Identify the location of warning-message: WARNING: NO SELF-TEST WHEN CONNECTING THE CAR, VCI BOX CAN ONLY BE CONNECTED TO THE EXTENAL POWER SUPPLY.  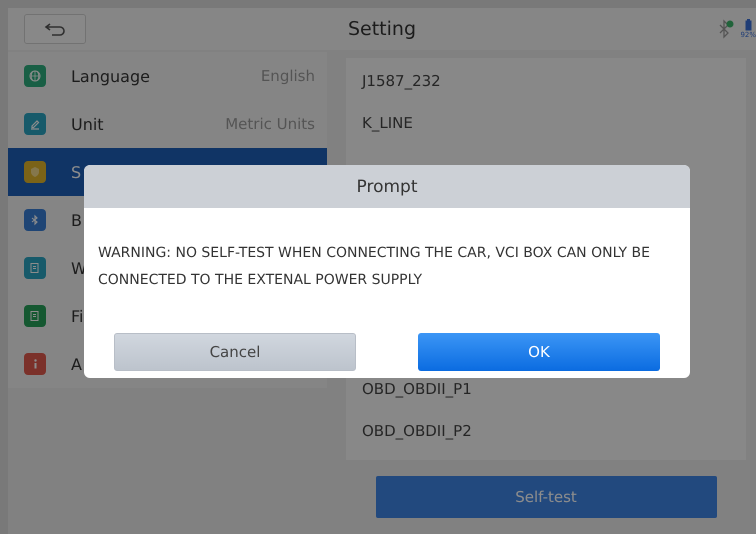
(374, 267).